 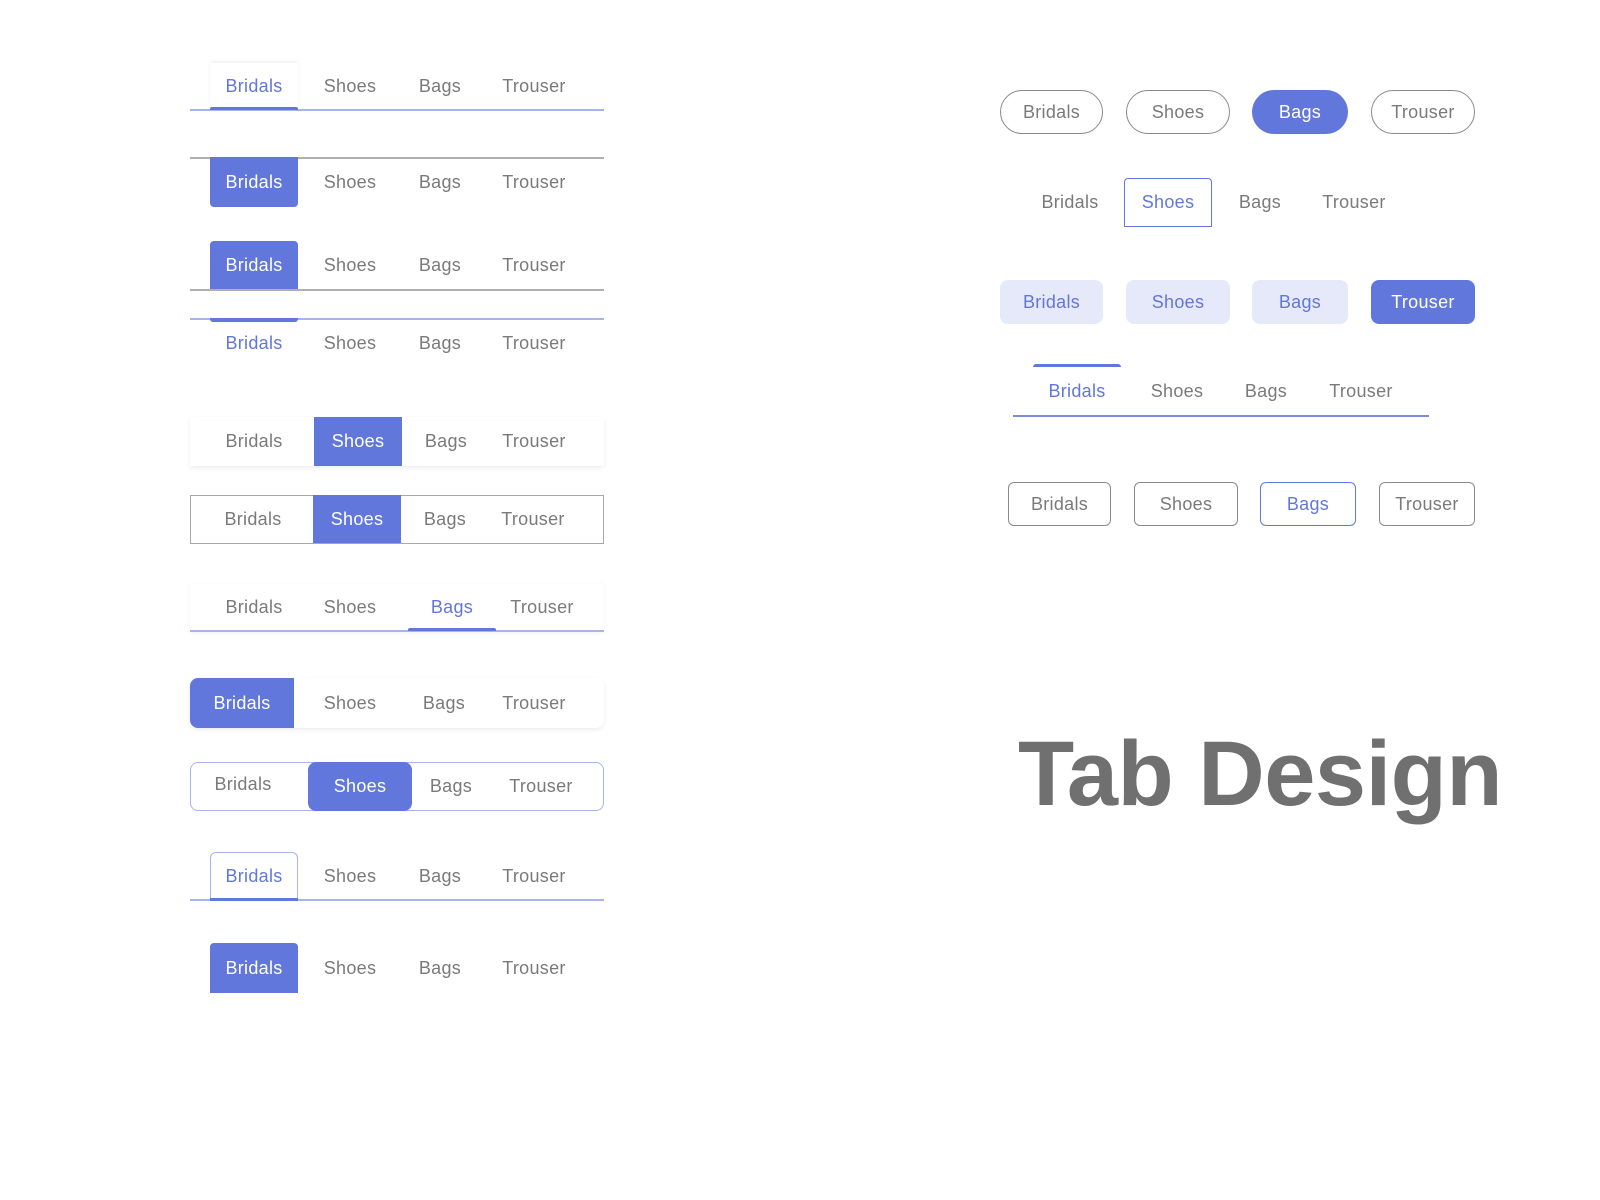 I want to click on tabbar-filled-raised: Bridals Shoes Bags Trouser, so click(x=397, y=266).